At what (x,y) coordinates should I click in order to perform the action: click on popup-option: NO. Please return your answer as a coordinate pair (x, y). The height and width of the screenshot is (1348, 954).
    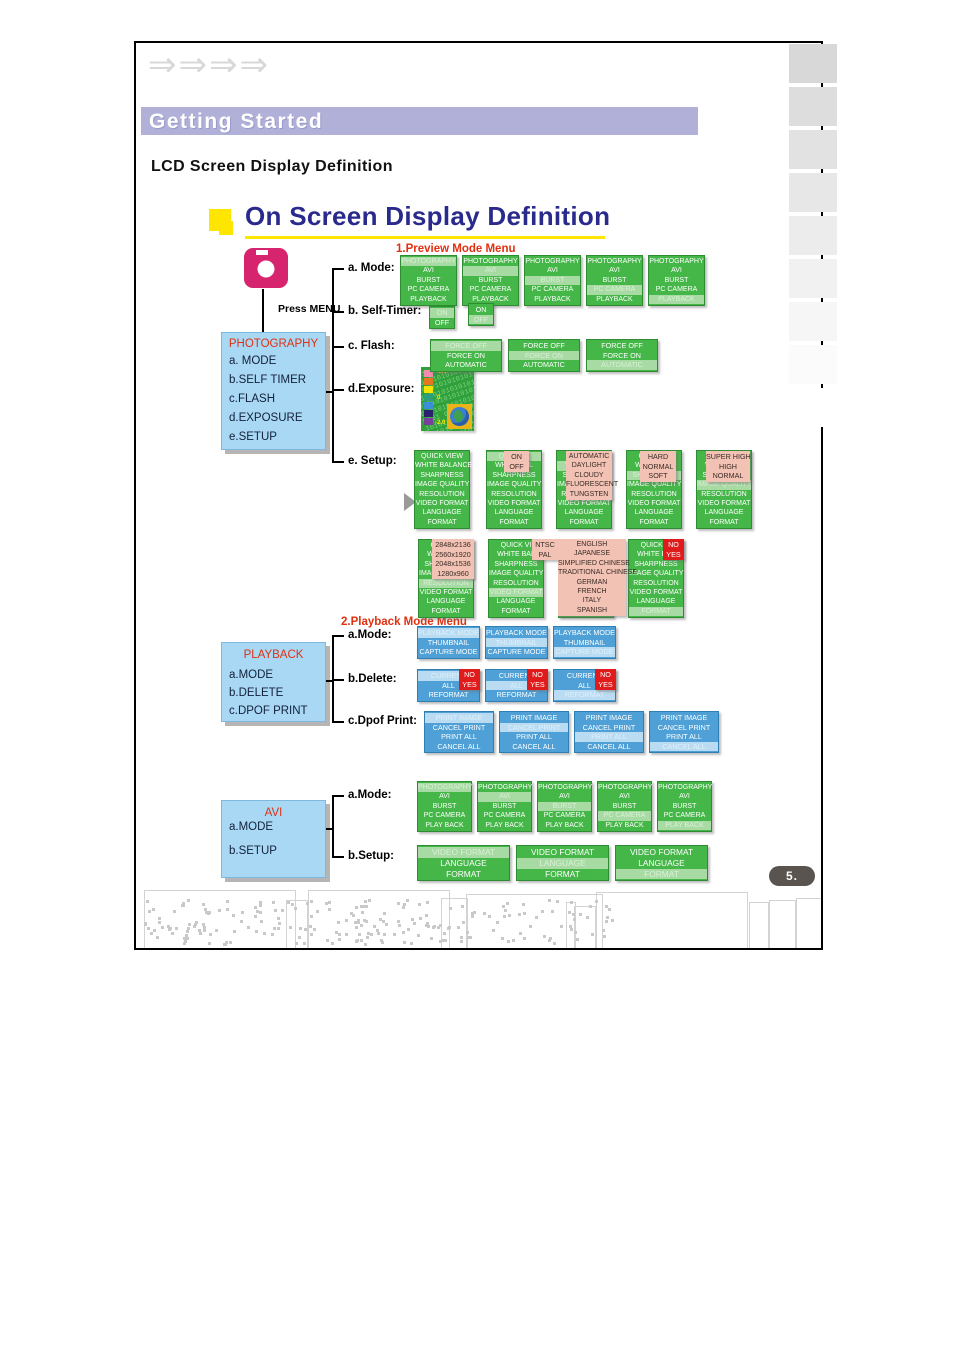
    Looking at the image, I should click on (469, 675).